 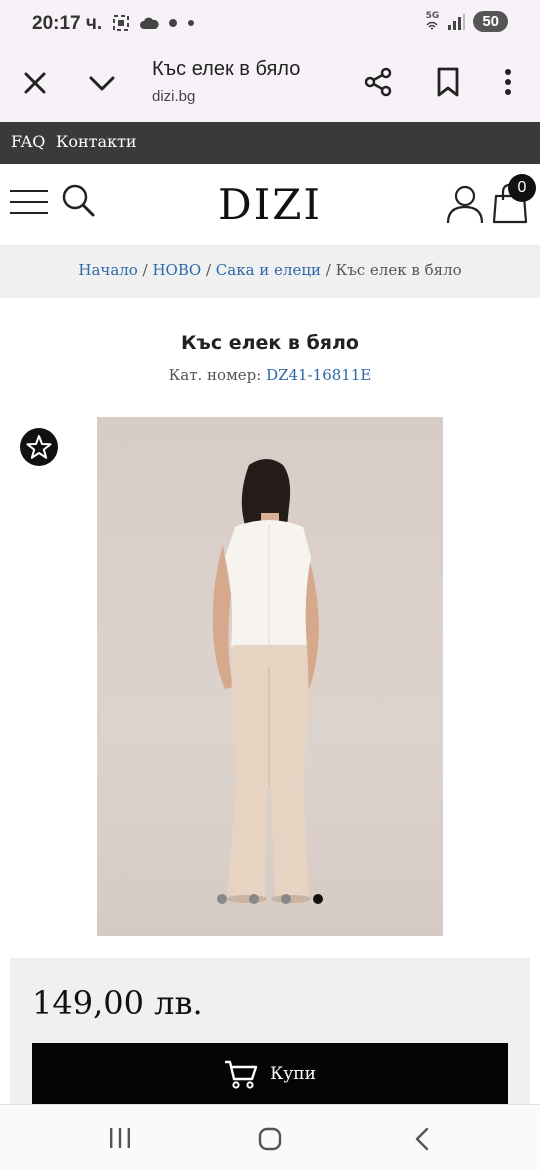 What do you see at coordinates (432, 25) in the screenshot?
I see `wifi-icon` at bounding box center [432, 25].